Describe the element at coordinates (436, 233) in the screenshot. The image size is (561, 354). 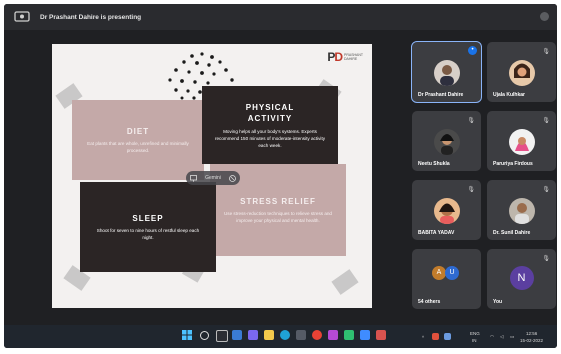
I see `participant-name: BABITA YADAV` at that location.